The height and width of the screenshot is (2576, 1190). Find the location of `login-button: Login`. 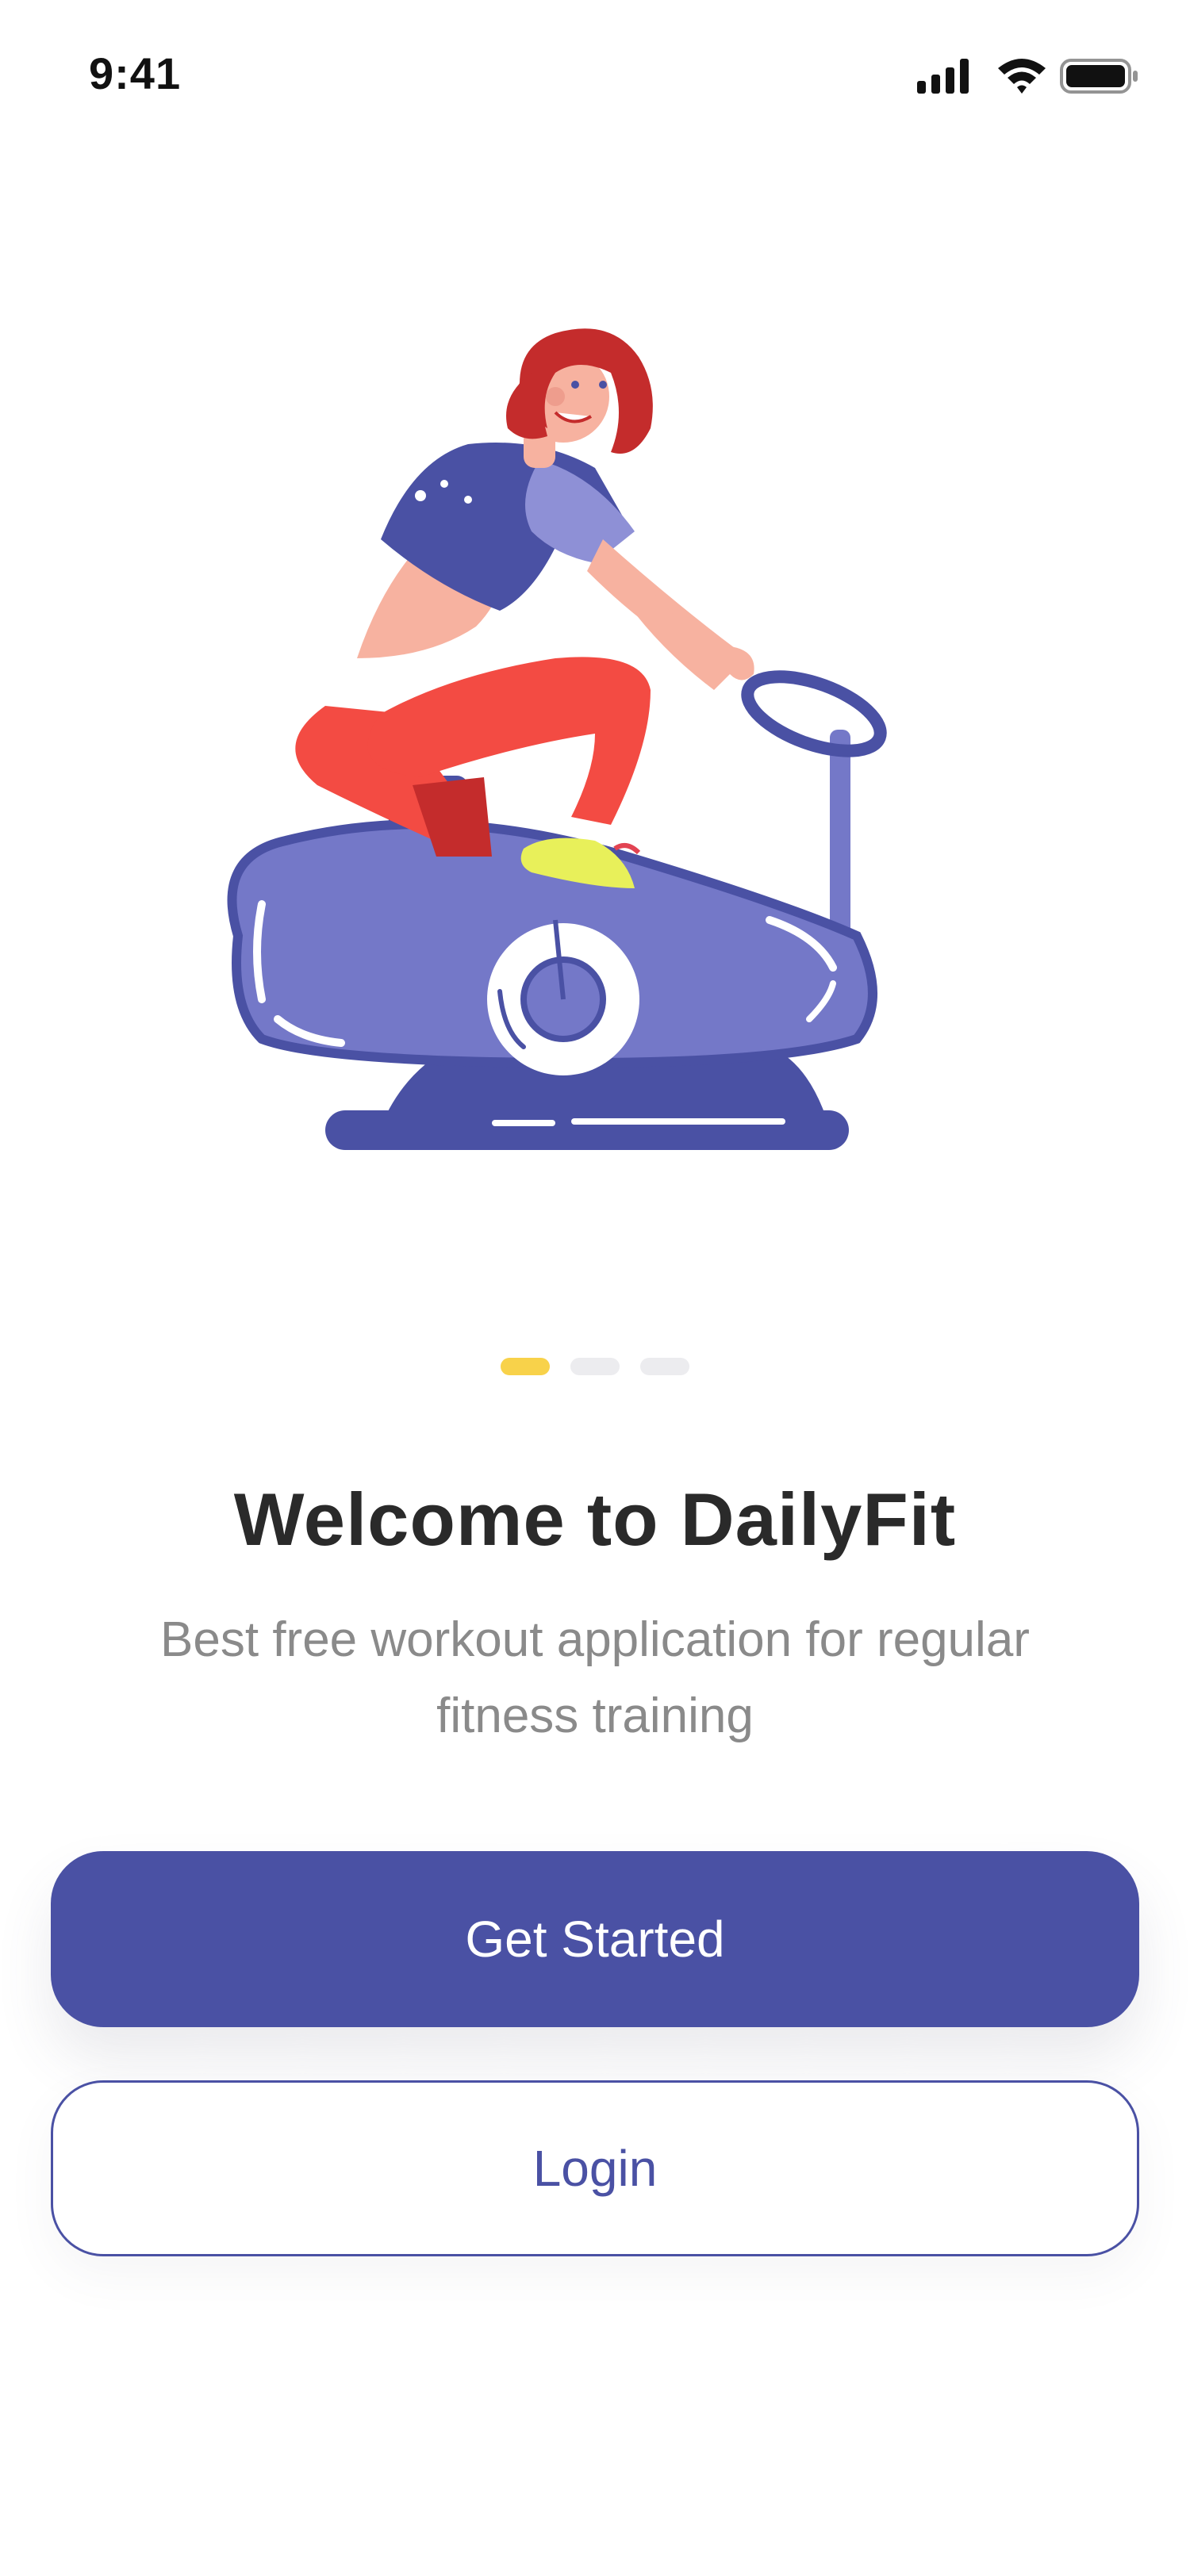

login-button: Login is located at coordinates (595, 2168).